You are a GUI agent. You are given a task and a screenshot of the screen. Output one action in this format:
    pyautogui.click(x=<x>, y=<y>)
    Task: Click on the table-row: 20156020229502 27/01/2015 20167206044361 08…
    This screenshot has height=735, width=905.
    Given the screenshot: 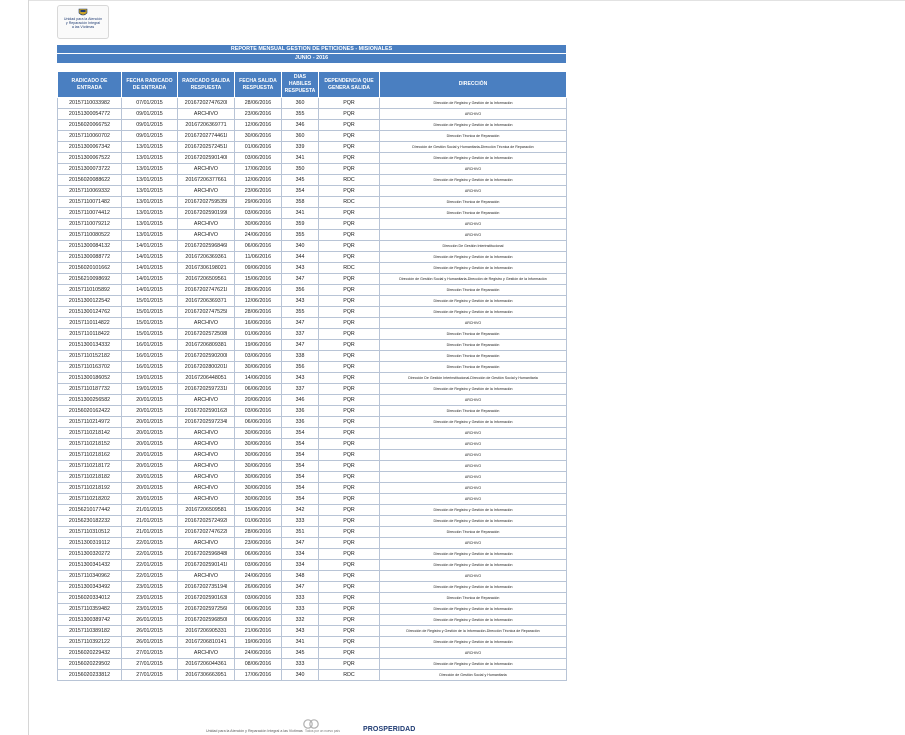 What is the action you would take?
    pyautogui.click(x=312, y=664)
    